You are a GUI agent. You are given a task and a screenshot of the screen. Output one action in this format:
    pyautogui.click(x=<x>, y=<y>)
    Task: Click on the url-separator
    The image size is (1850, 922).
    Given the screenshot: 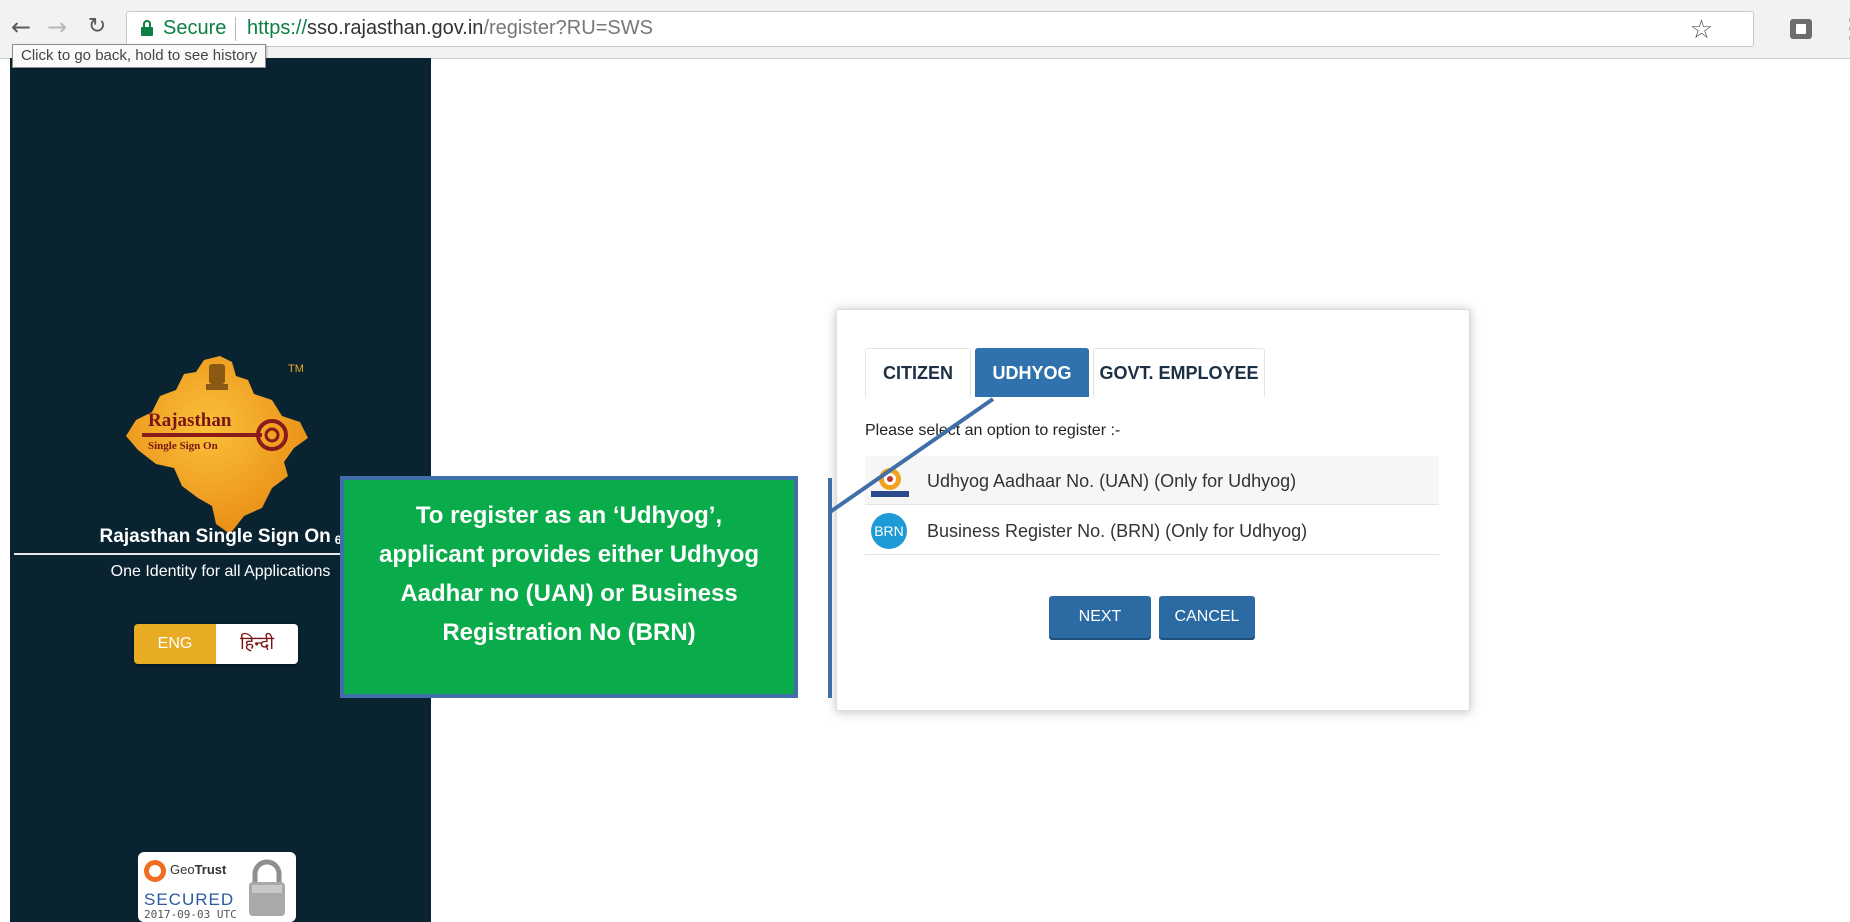 What is the action you would take?
    pyautogui.click(x=235, y=29)
    